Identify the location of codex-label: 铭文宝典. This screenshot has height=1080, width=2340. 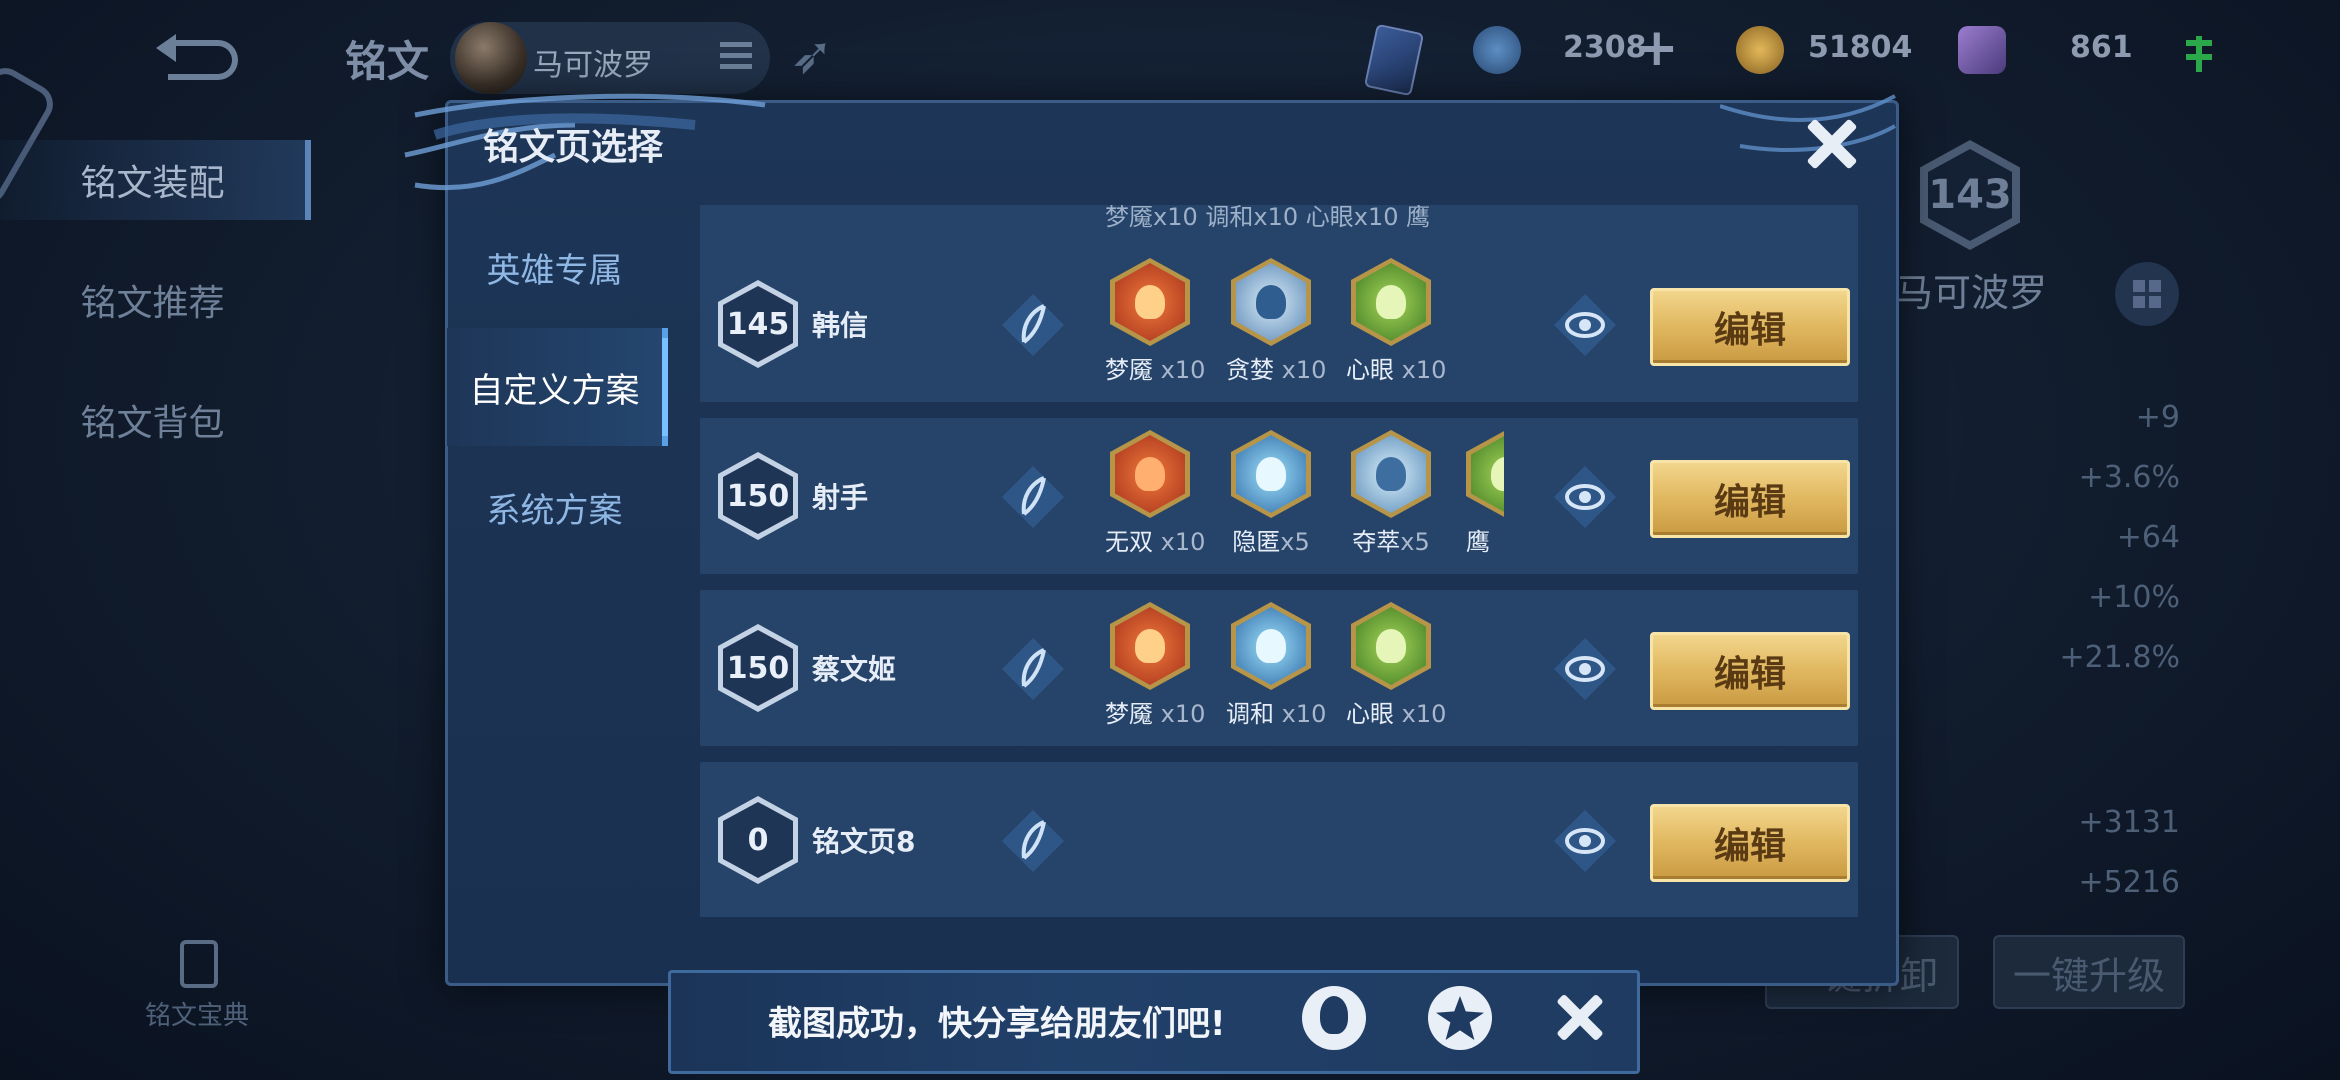
(197, 1013).